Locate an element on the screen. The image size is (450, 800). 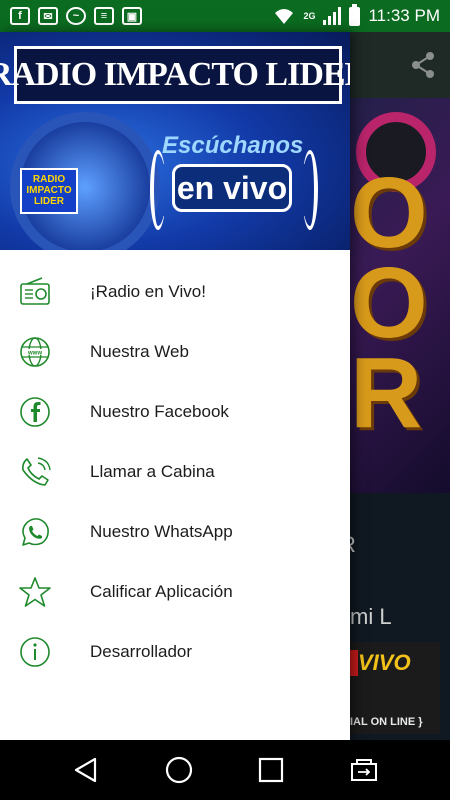
mail-icon: ✉ is located at coordinates (48, 16).